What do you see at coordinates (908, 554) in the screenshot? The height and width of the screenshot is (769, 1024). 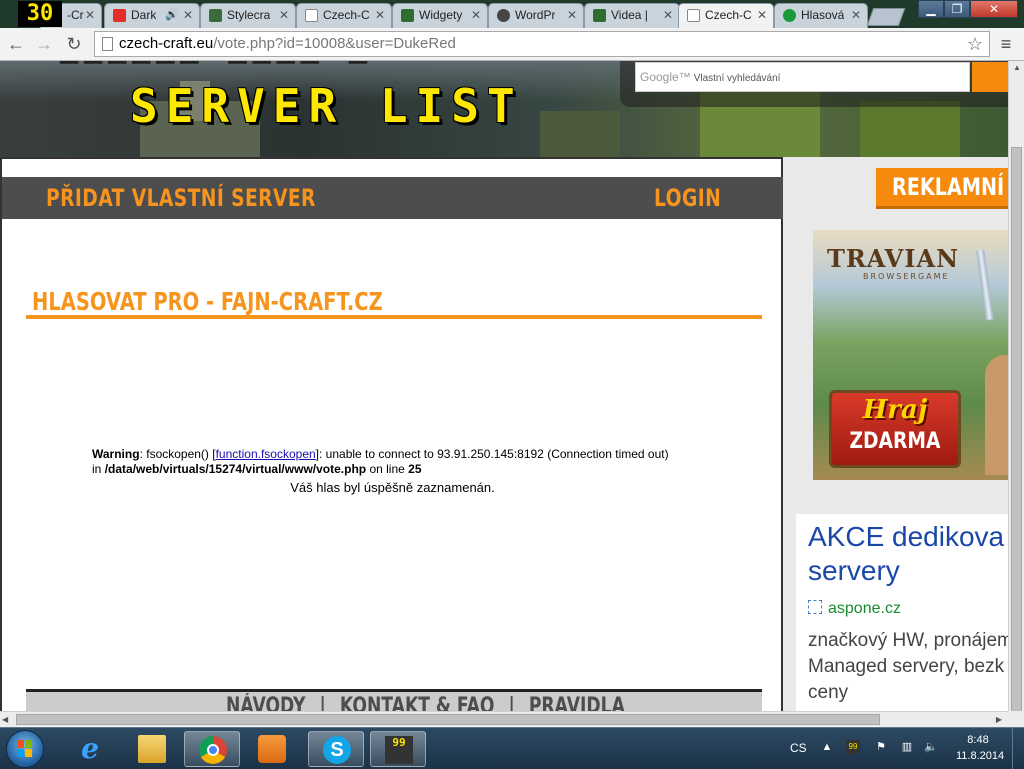 I see `text-ad-title: AKCE dedikova servery` at bounding box center [908, 554].